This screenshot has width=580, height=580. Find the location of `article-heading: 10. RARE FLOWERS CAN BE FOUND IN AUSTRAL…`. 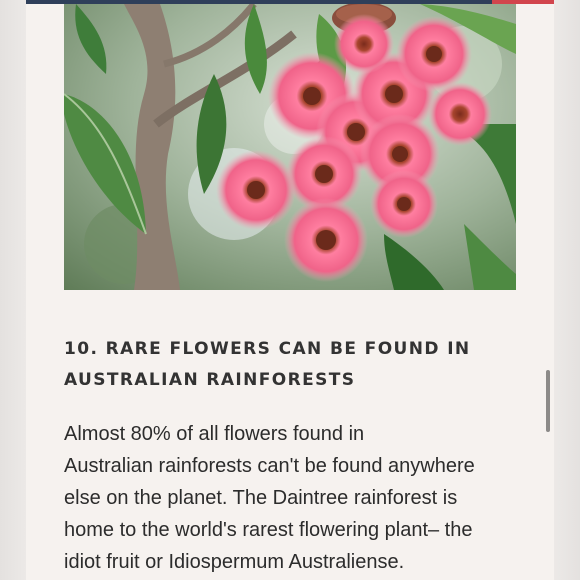

article-heading: 10. RARE FLOWERS CAN BE FOUND IN AUSTRAL… is located at coordinates (294, 365).